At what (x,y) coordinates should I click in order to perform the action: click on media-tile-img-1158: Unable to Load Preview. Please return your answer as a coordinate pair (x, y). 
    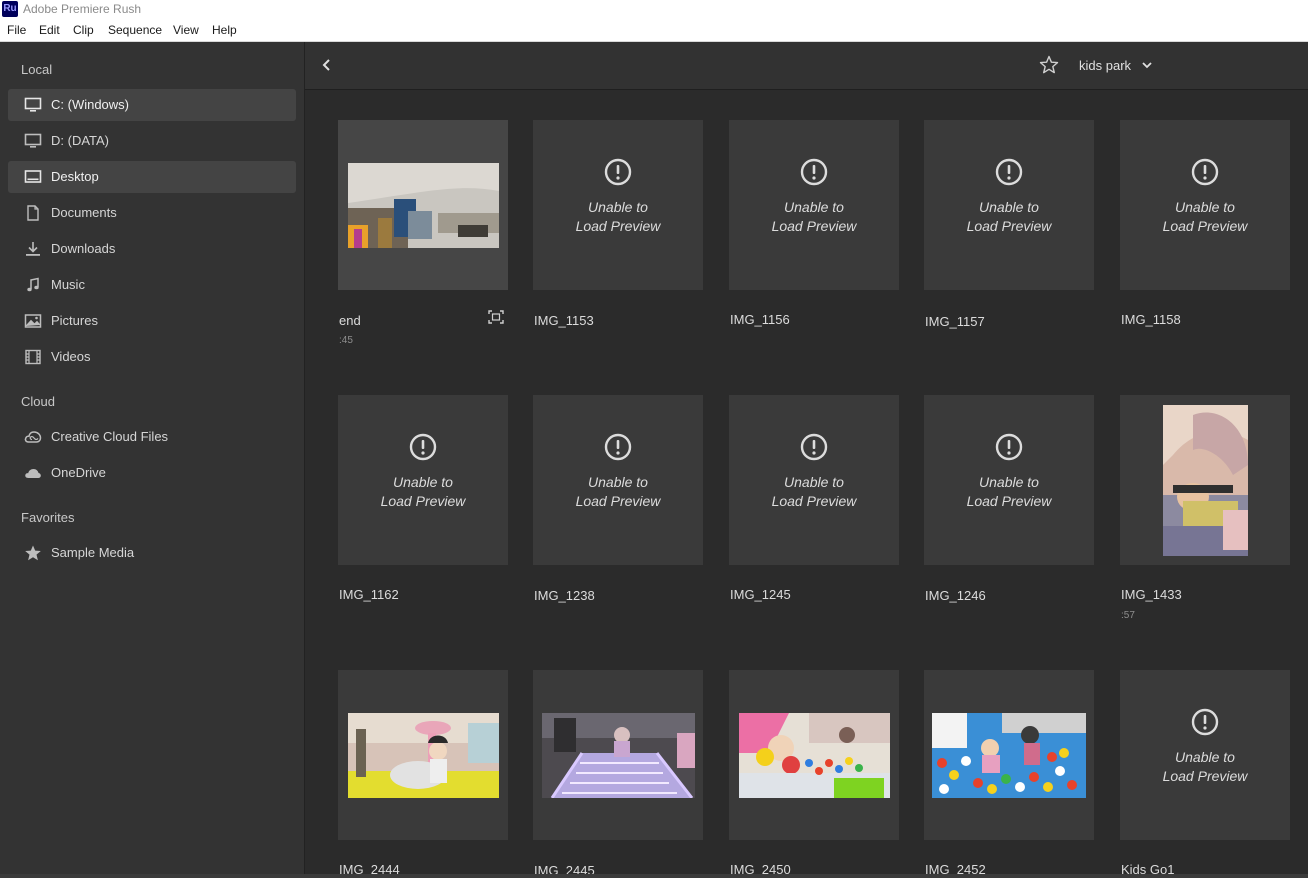
    Looking at the image, I should click on (1205, 205).